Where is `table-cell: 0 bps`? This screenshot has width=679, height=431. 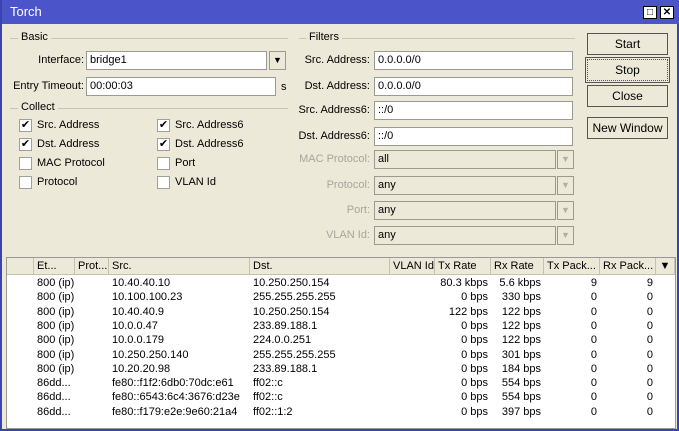 table-cell: 0 bps is located at coordinates (474, 411).